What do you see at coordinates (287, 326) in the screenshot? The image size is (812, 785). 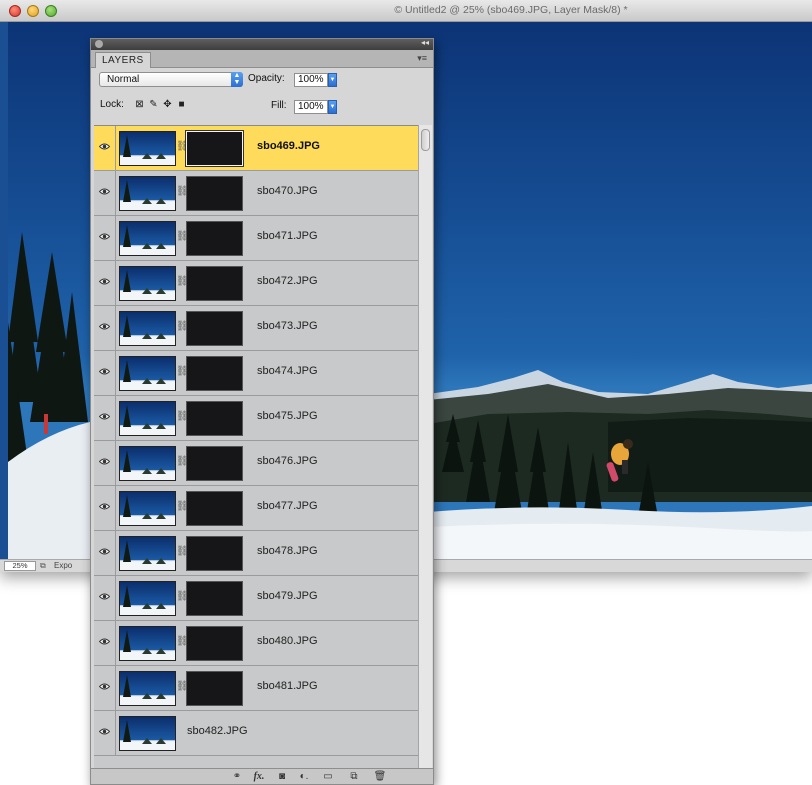 I see `layer-name: sbo473.JPG` at bounding box center [287, 326].